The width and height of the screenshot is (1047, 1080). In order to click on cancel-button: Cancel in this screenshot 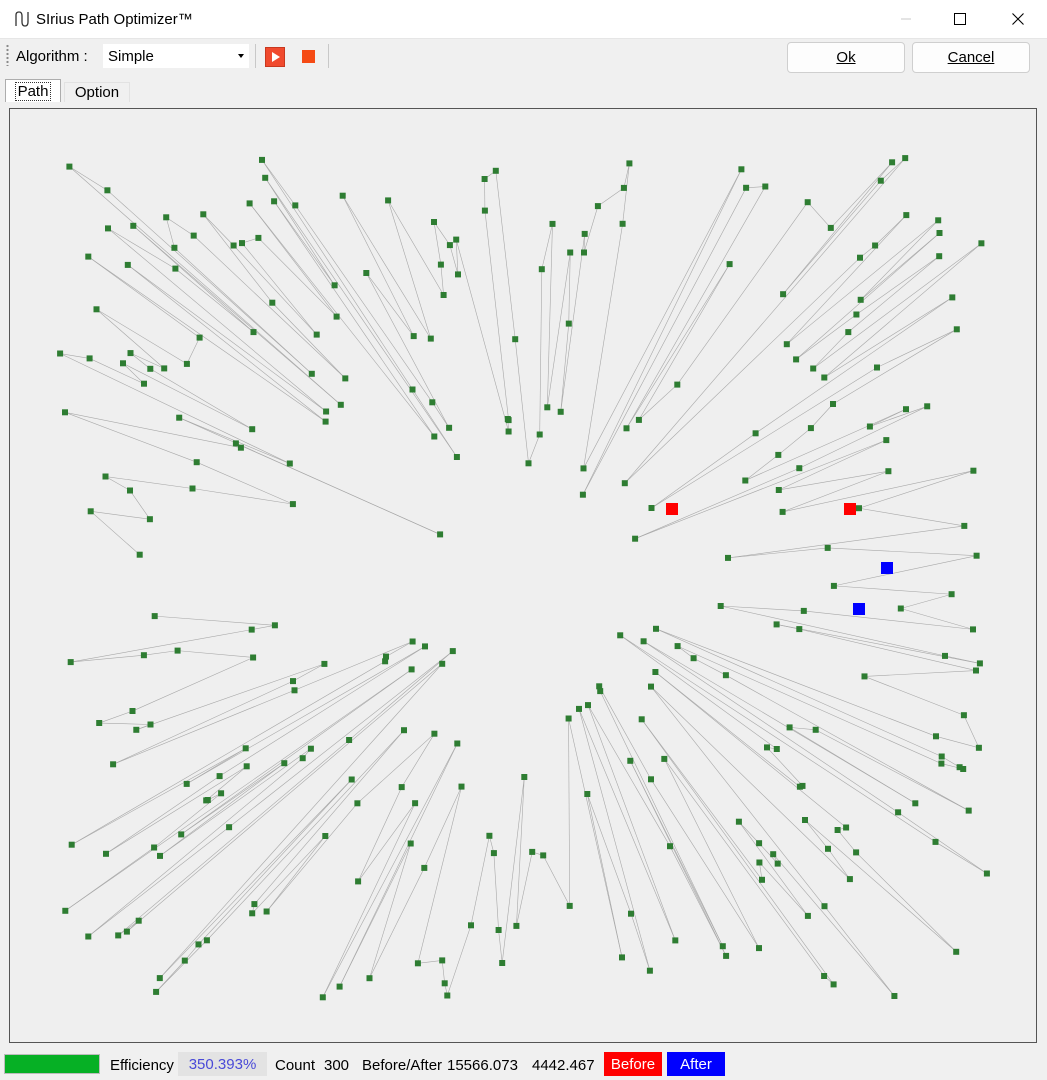, I will do `click(971, 57)`.